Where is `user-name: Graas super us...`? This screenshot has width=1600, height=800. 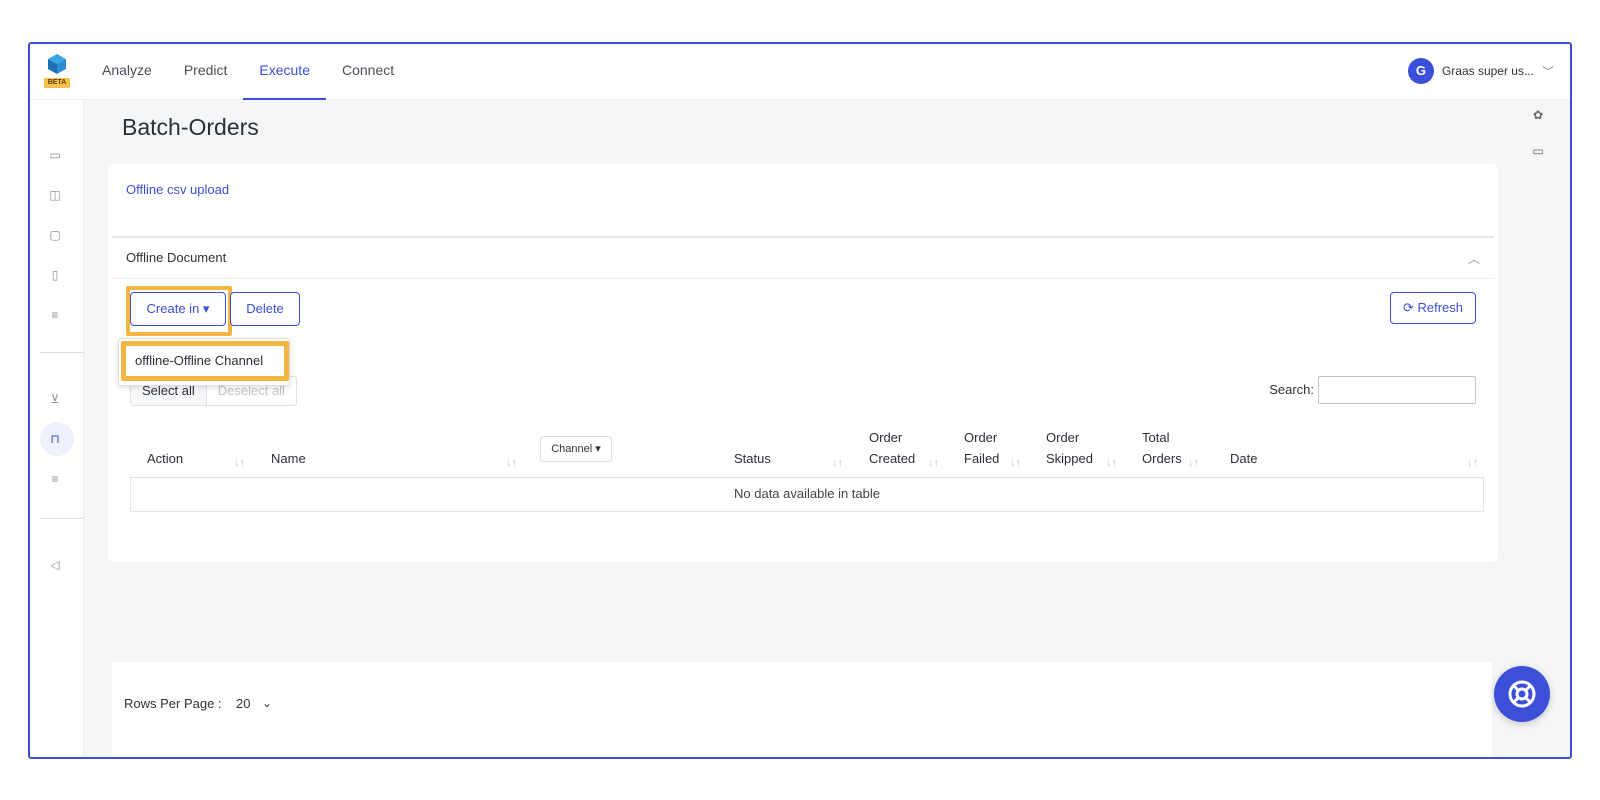 user-name: Graas super us... is located at coordinates (1487, 71).